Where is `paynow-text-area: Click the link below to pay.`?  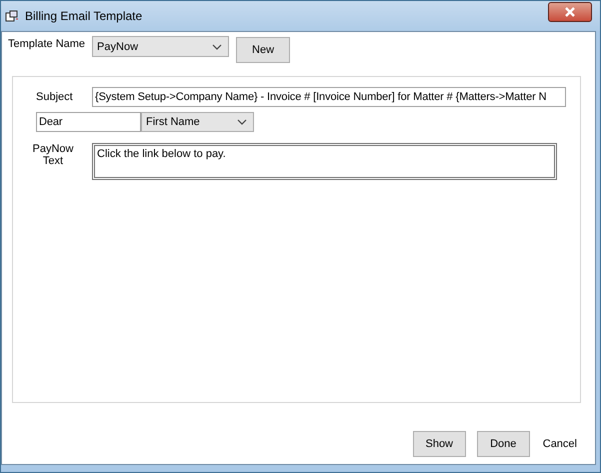
paynow-text-area: Click the link below to pay. is located at coordinates (324, 161).